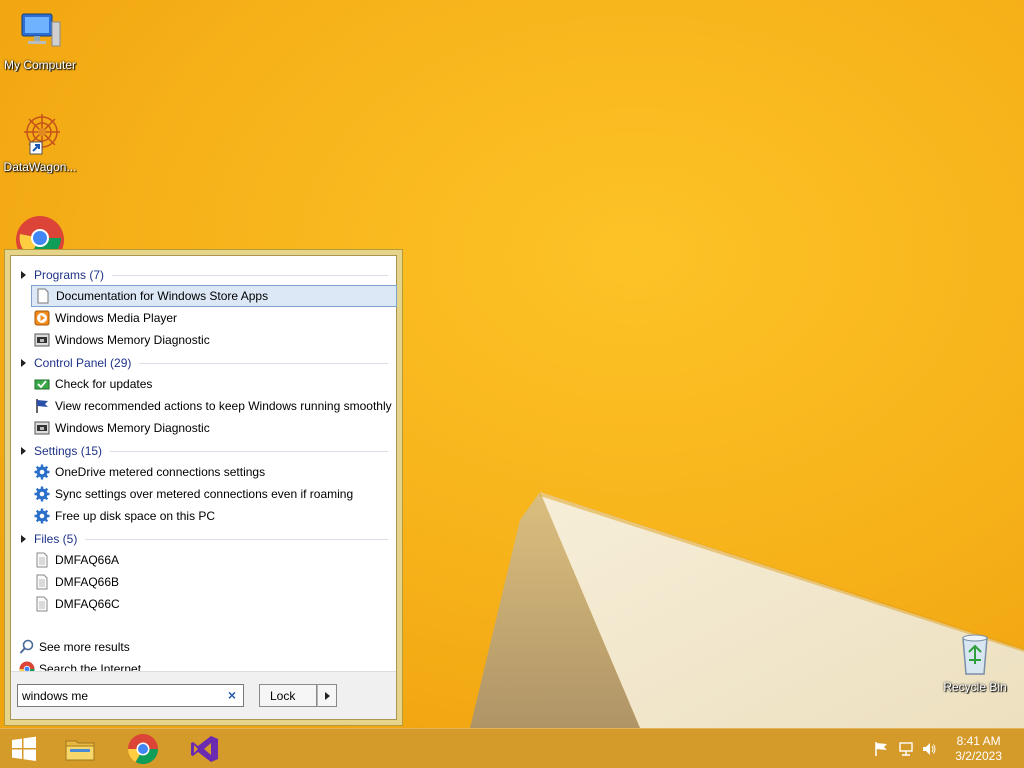 Image resolution: width=1024 pixels, height=768 pixels. I want to click on result-item: Check for updates, so click(214, 384).